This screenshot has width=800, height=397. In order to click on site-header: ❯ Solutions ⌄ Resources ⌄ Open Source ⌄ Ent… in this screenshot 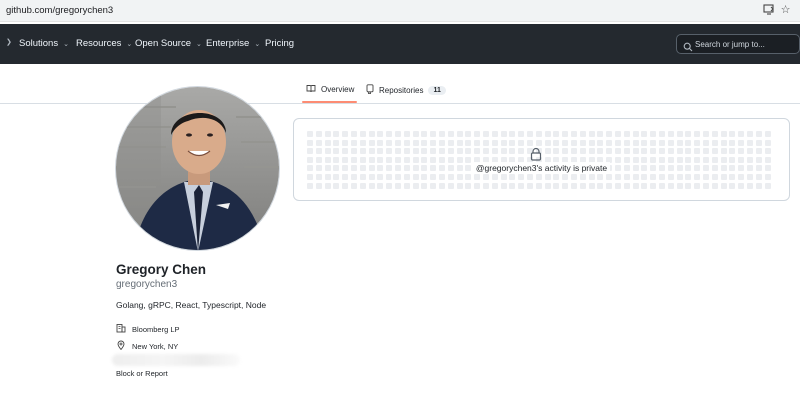, I will do `click(400, 44)`.